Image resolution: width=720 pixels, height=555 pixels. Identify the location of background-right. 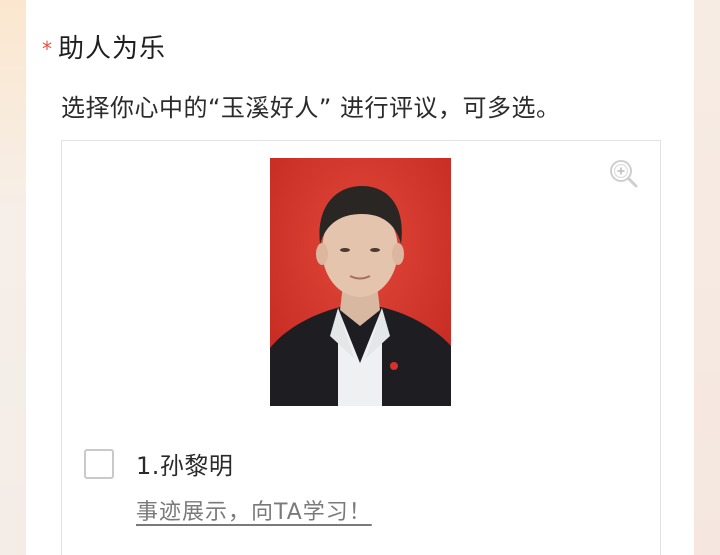
(707, 277).